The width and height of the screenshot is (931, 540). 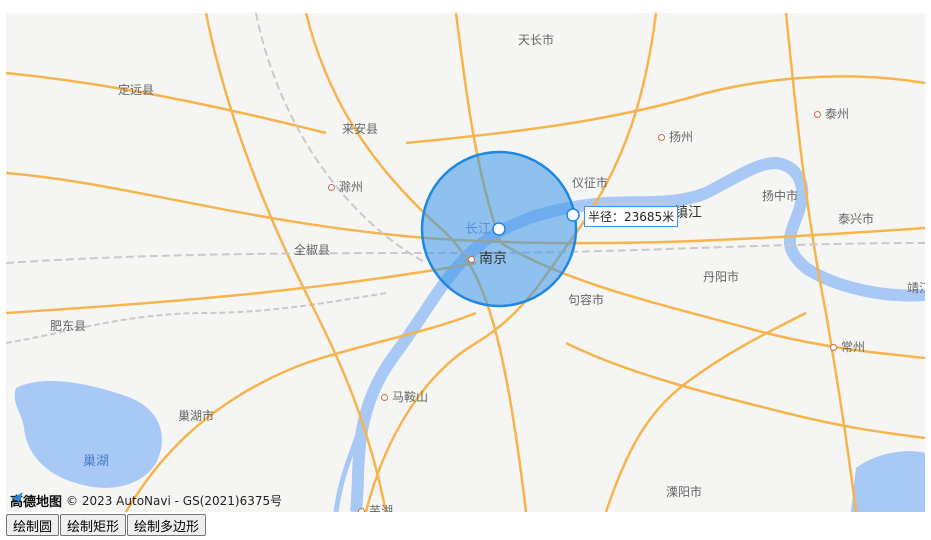 What do you see at coordinates (96, 461) in the screenshot?
I see `lake-label: 巢湖` at bounding box center [96, 461].